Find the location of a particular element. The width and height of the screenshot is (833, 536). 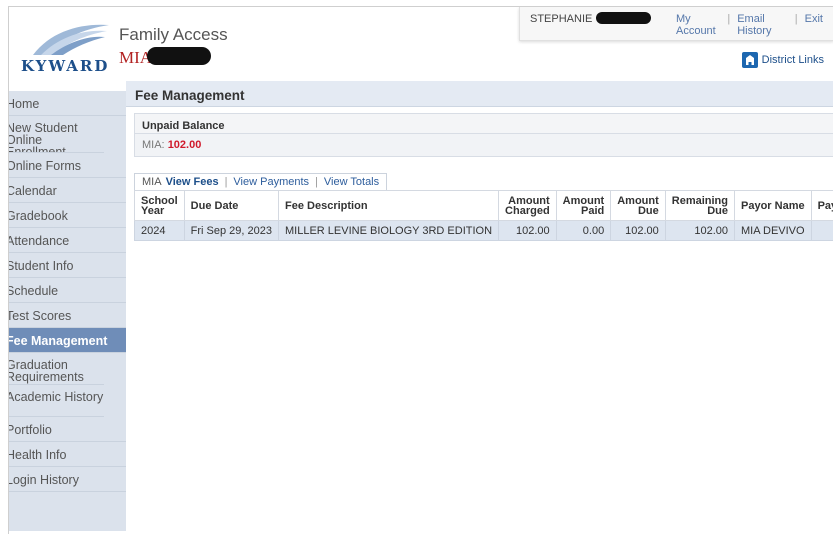

sidebar-item-label: Portfolio is located at coordinates (30, 430).